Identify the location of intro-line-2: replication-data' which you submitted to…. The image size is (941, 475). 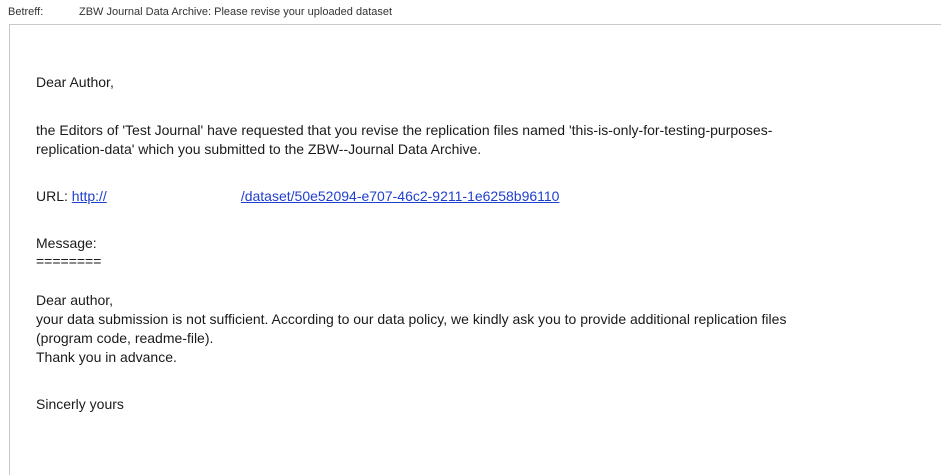
(259, 149).